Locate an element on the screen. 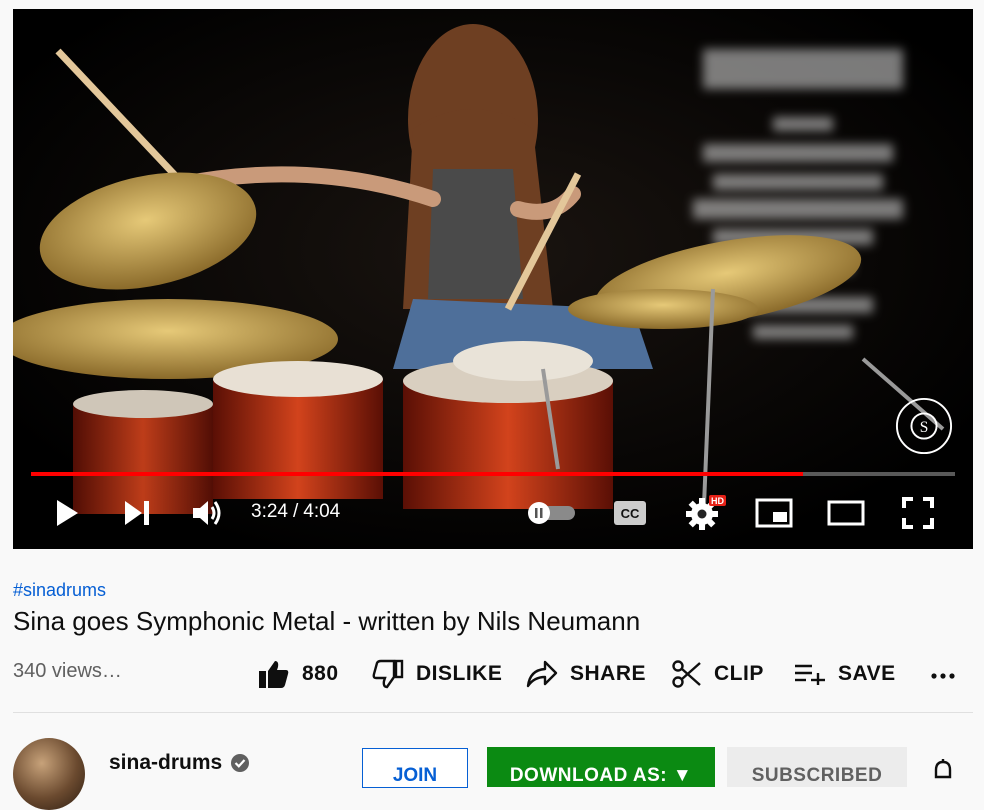 This screenshot has height=810, width=984. notifications-button is located at coordinates (943, 771).